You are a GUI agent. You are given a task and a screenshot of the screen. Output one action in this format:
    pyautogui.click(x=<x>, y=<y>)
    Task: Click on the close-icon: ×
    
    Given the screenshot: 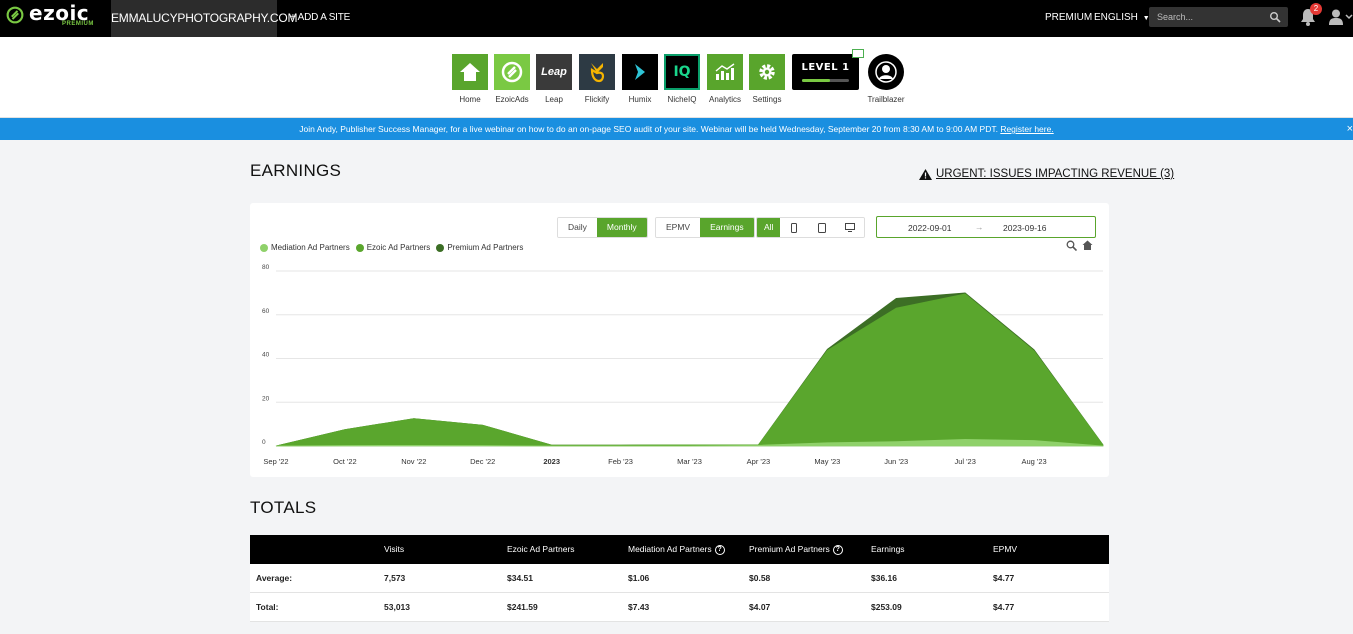 What is the action you would take?
    pyautogui.click(x=1350, y=129)
    